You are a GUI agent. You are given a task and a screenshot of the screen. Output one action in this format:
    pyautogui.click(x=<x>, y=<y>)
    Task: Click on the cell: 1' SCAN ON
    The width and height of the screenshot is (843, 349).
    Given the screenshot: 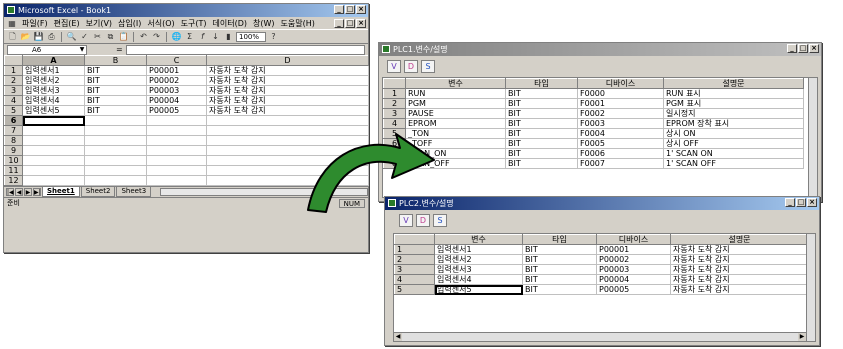 What is the action you would take?
    pyautogui.click(x=733, y=153)
    